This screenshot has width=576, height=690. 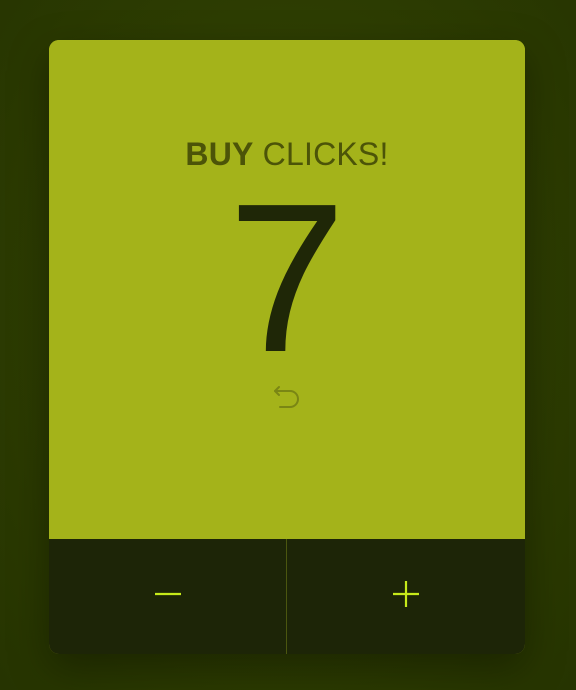 I want to click on reset-button, so click(x=287, y=399).